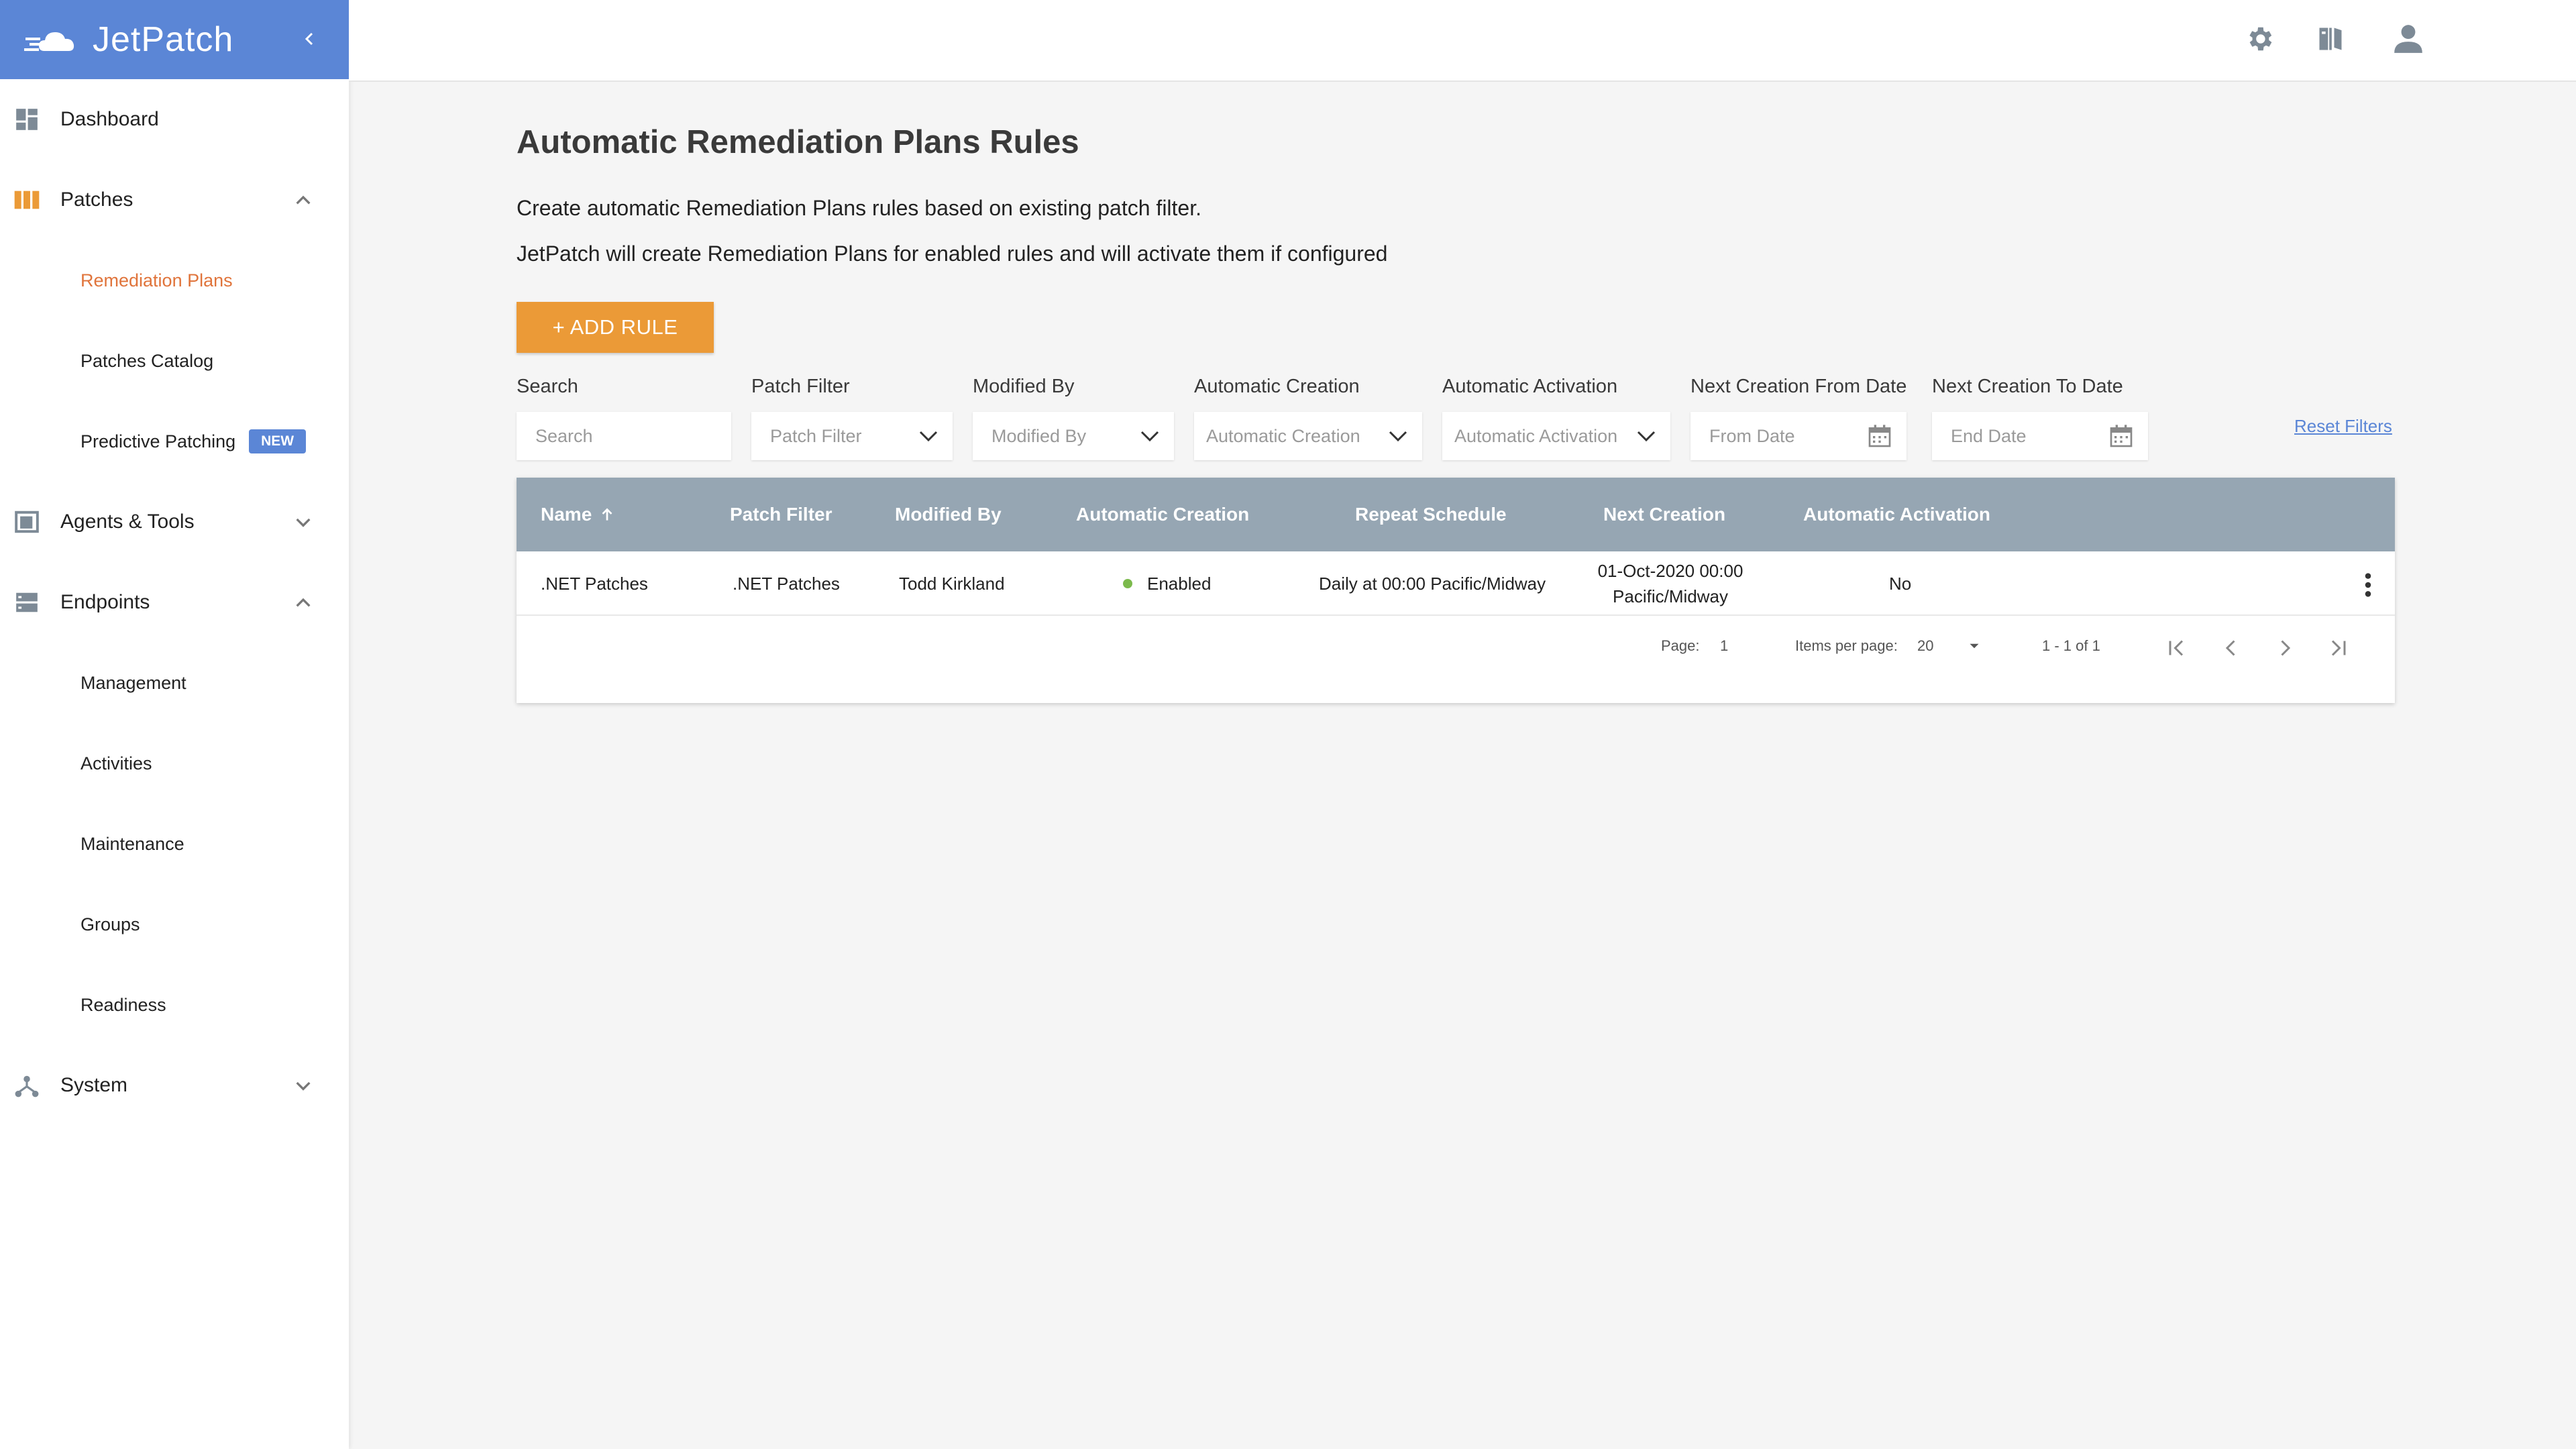  Describe the element at coordinates (123, 1004) in the screenshot. I see `sidebar-item-label: Readiness` at that location.